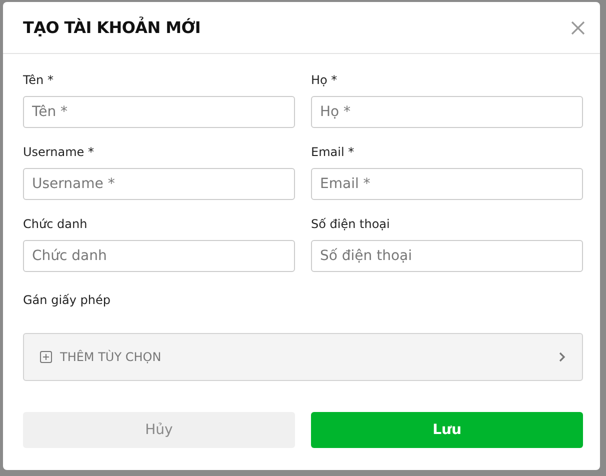  Describe the element at coordinates (159, 256) in the screenshot. I see `input-field: Chức danh` at that location.